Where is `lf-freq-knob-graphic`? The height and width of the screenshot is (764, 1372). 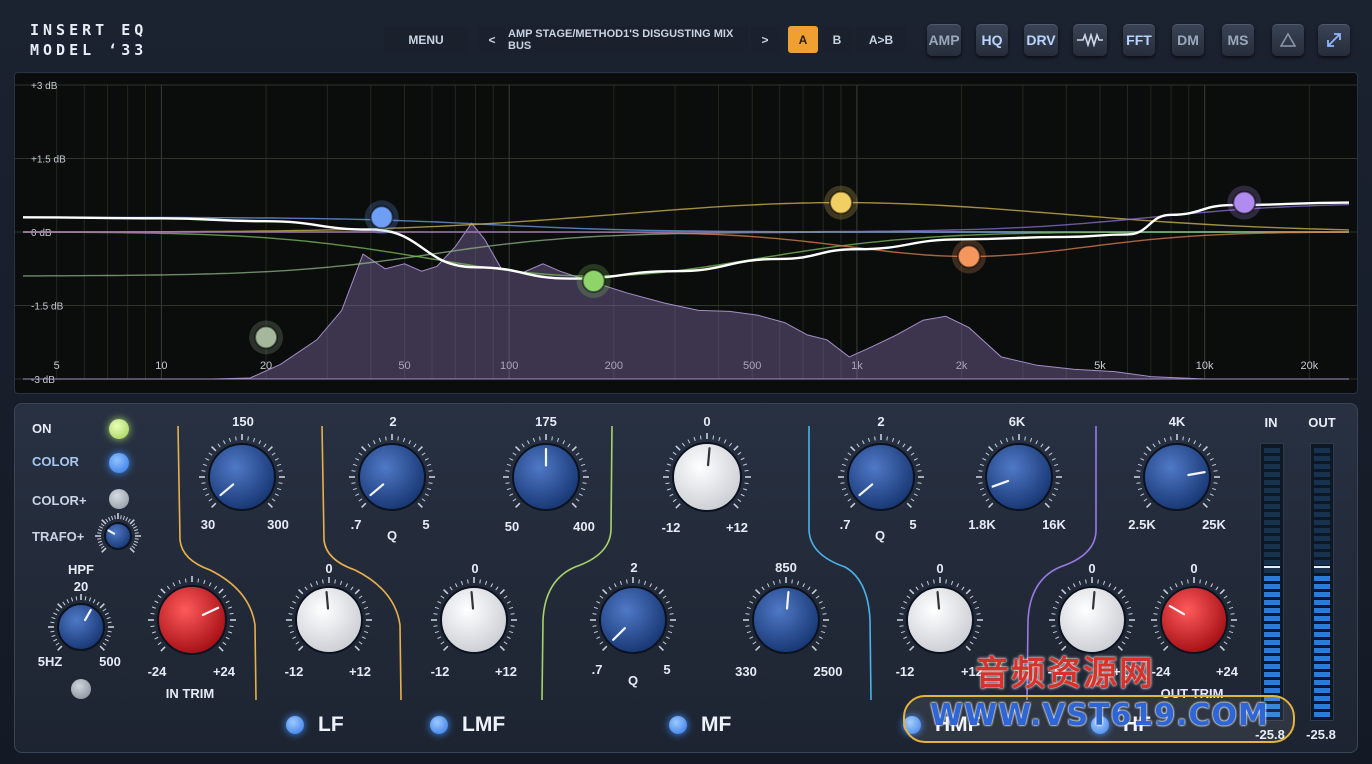 lf-freq-knob-graphic is located at coordinates (242, 472).